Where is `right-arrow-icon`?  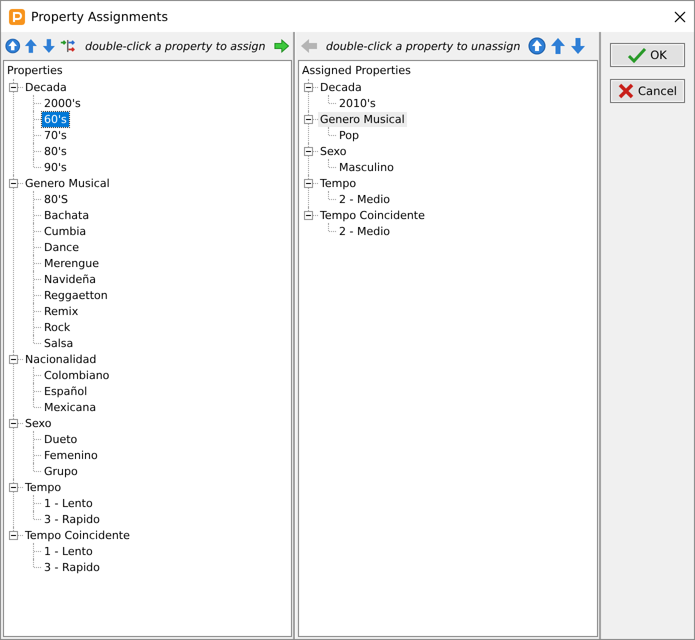 right-arrow-icon is located at coordinates (281, 46).